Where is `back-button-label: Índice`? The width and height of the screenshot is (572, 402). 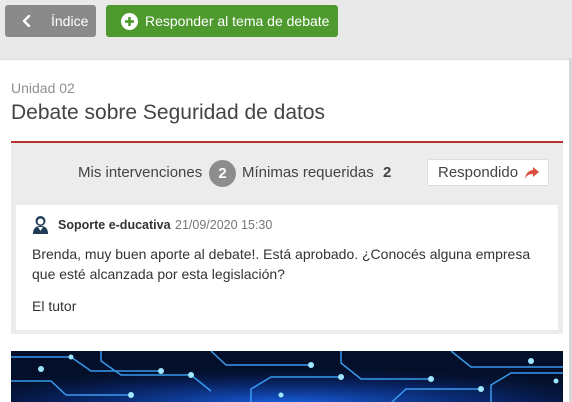 back-button-label: Índice is located at coordinates (70, 21).